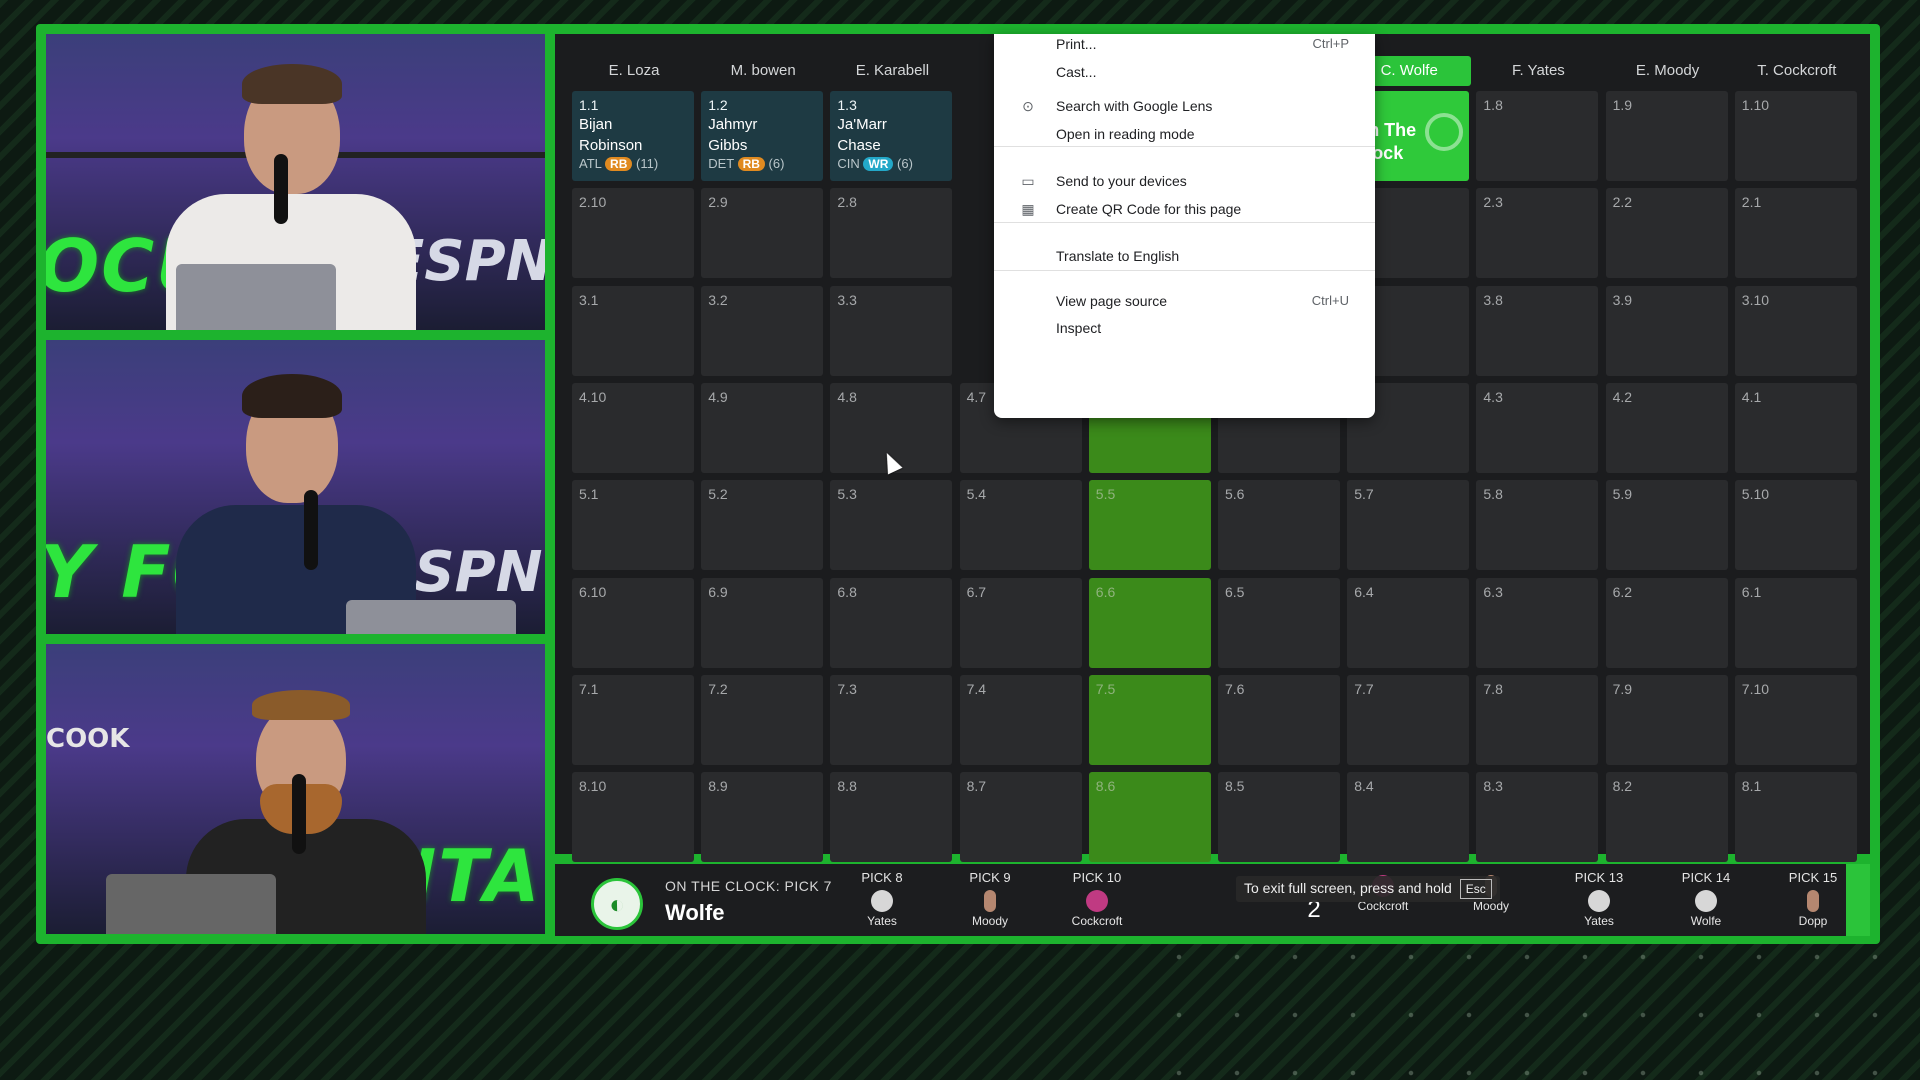 This screenshot has height=1080, width=1920. I want to click on menu-item-translate-to-english: Translate to English, so click(1184, 256).